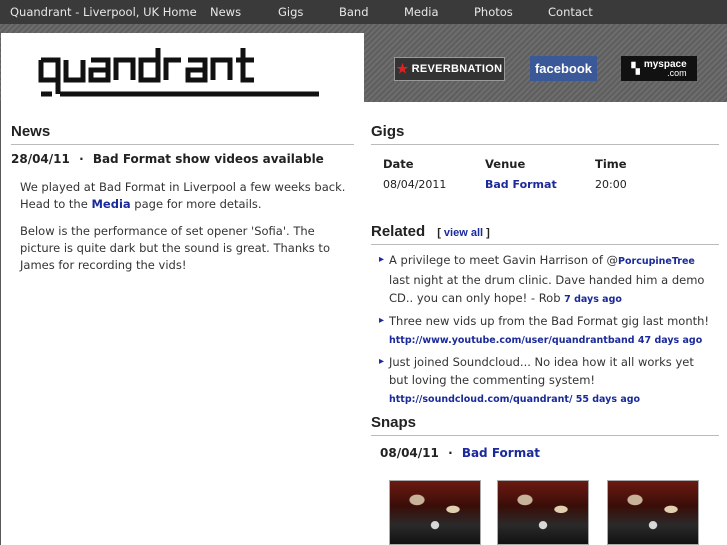 The width and height of the screenshot is (727, 545). What do you see at coordinates (543, 167) in the screenshot?
I see `gigs-table-header: Date Venue Time` at bounding box center [543, 167].